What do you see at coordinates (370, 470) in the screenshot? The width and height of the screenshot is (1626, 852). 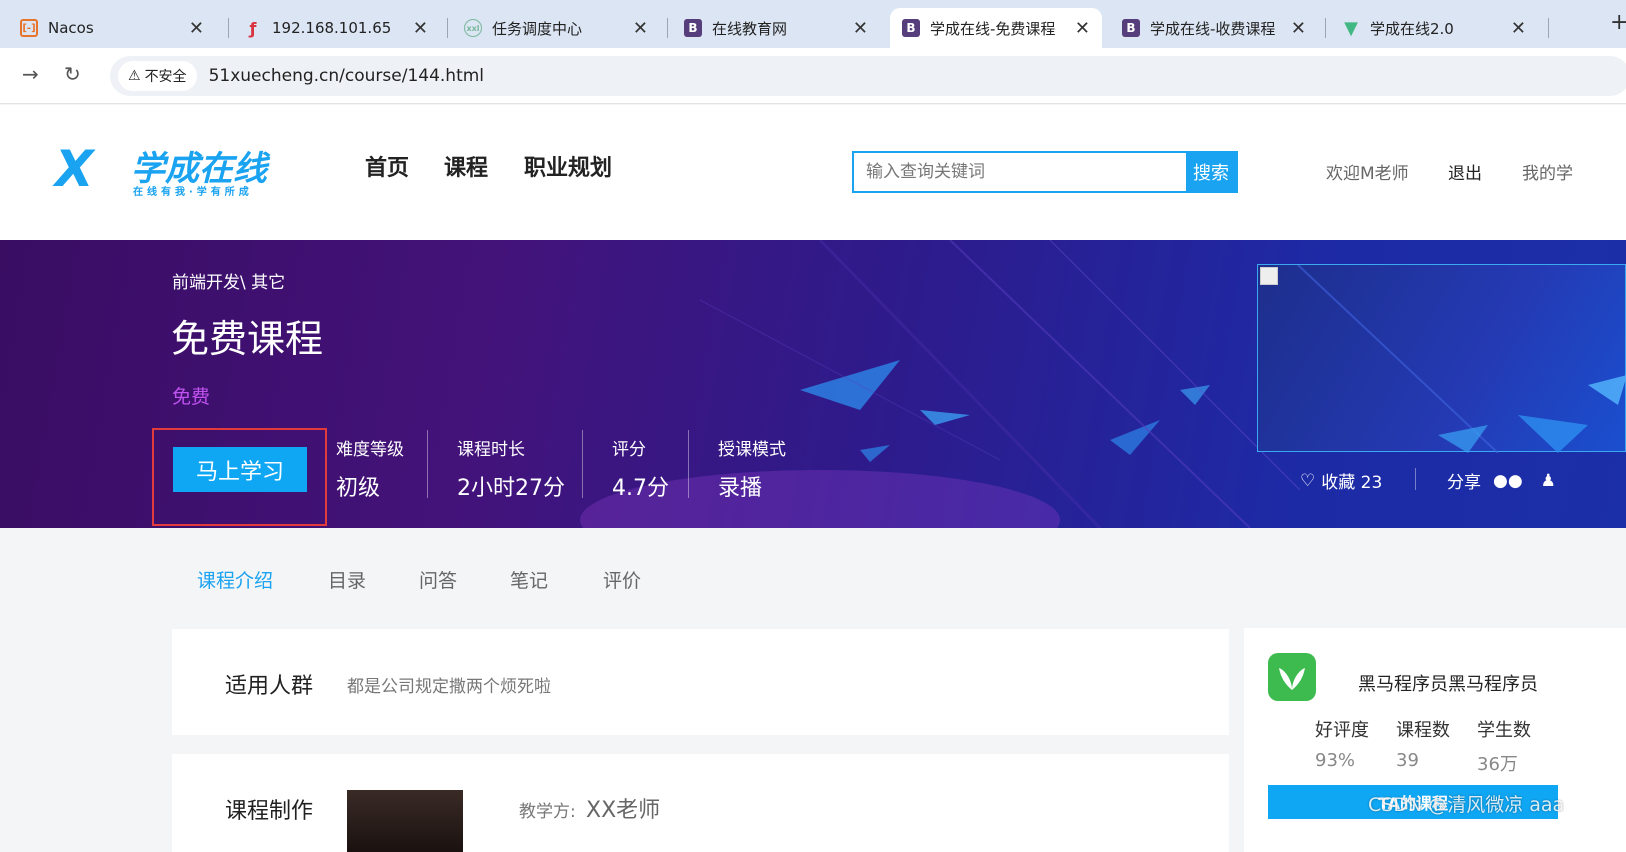 I see `stat-difficulty: 难度等级 初级` at bounding box center [370, 470].